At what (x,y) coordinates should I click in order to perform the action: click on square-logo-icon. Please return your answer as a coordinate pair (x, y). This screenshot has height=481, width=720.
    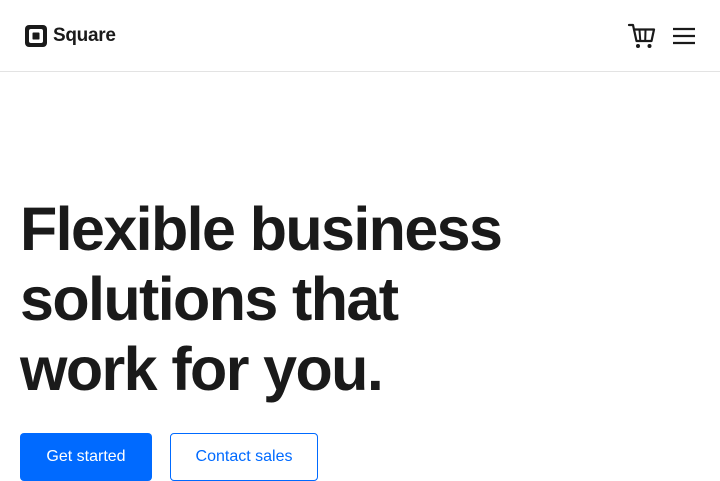
    Looking at the image, I should click on (36, 36).